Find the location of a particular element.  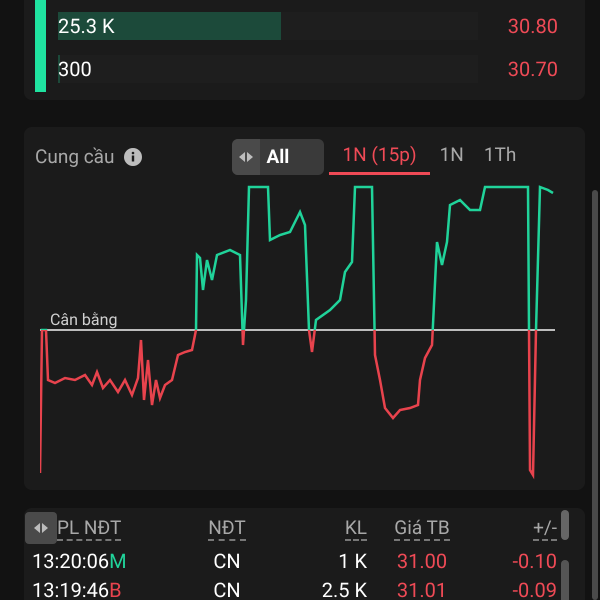

header-scrollbar is located at coordinates (565, 525).